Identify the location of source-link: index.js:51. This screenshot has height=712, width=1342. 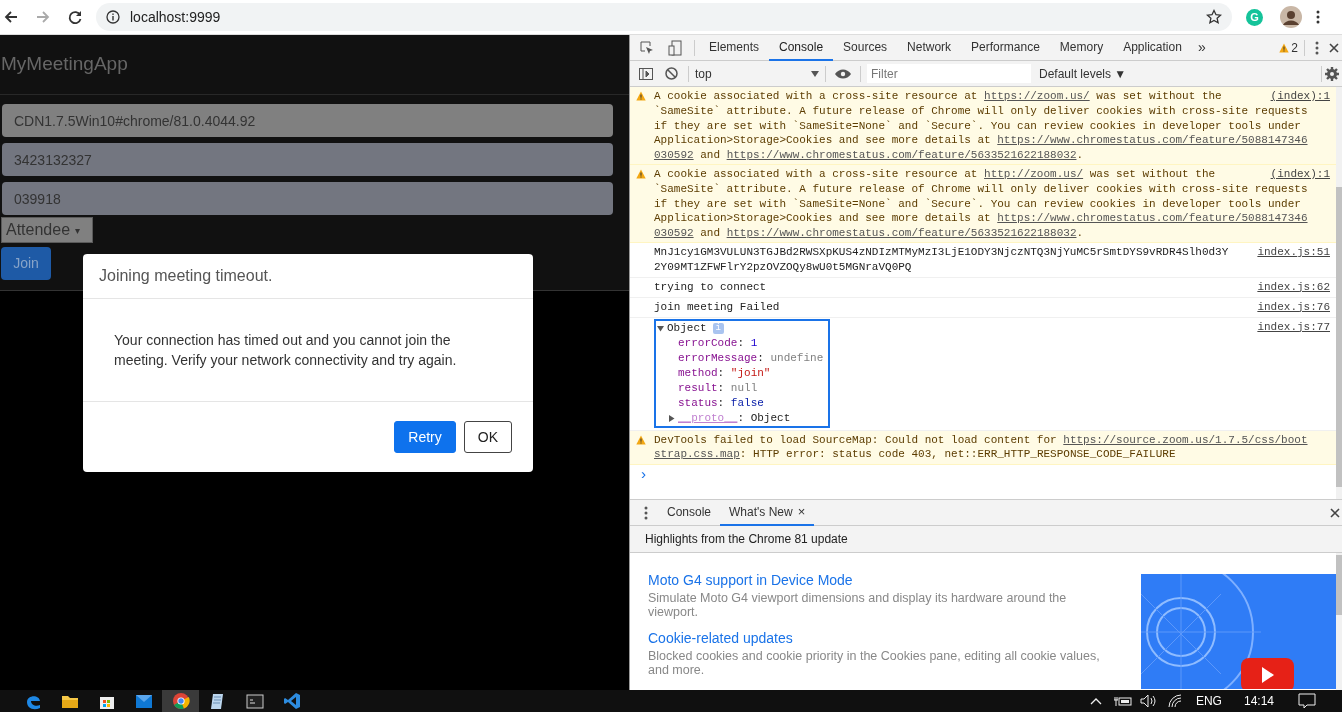
(1293, 252).